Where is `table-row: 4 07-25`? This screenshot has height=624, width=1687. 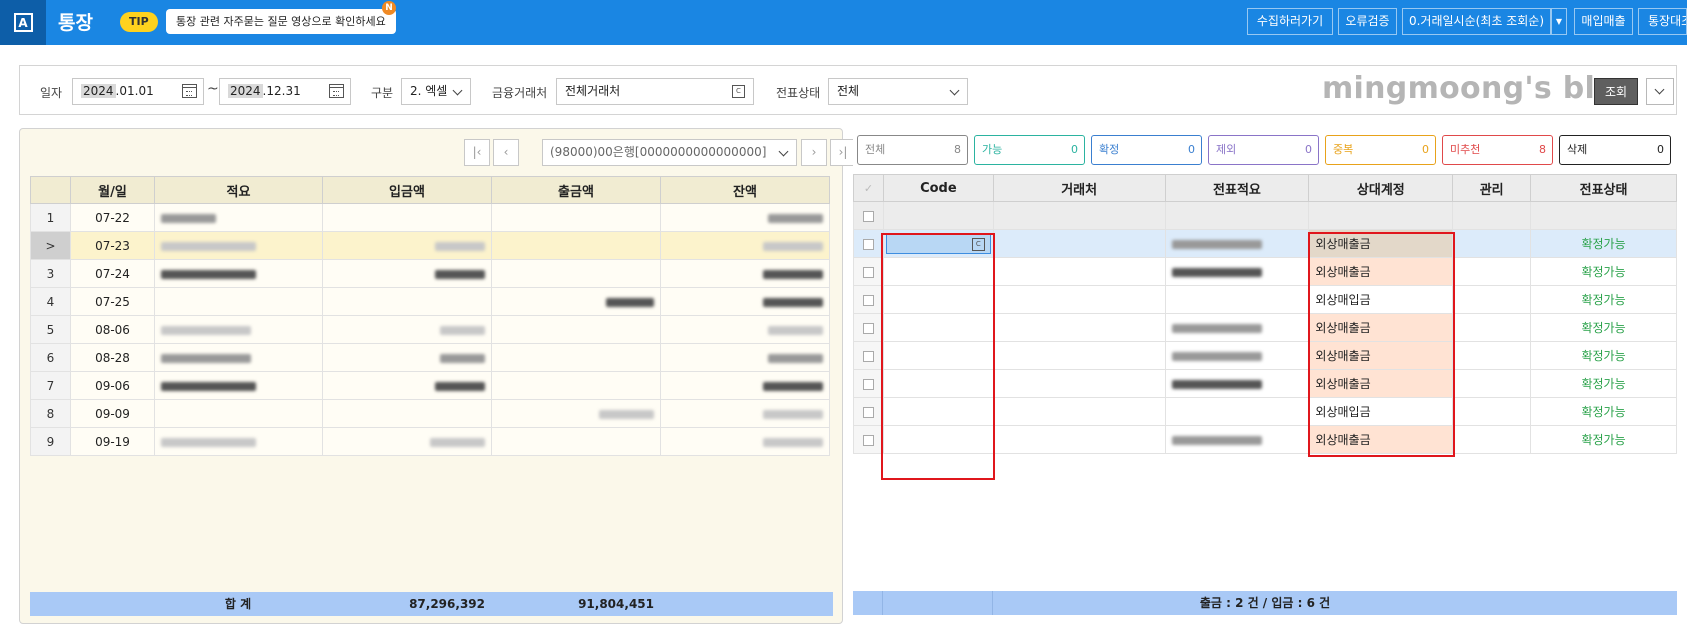 table-row: 4 07-25 is located at coordinates (430, 301).